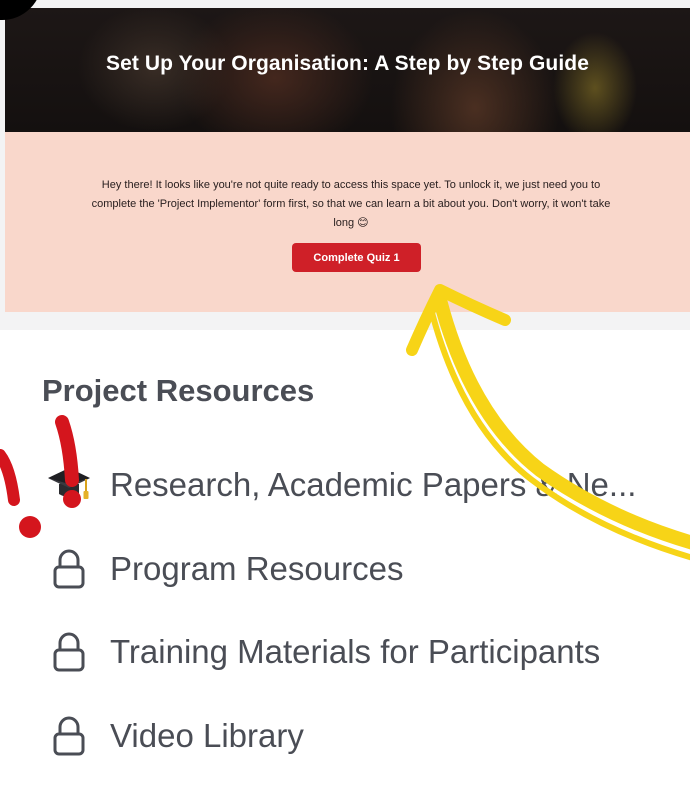 The width and height of the screenshot is (690, 810). I want to click on resource-label: Training Materials for Participants, so click(355, 651).